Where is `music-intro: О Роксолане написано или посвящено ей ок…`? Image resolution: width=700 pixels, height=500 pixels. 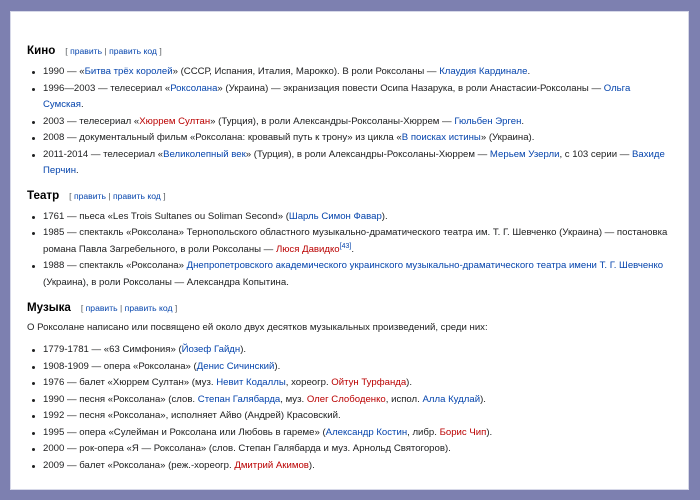
music-intro: О Роксолане написано или посвящено ей ок… is located at coordinates (257, 327).